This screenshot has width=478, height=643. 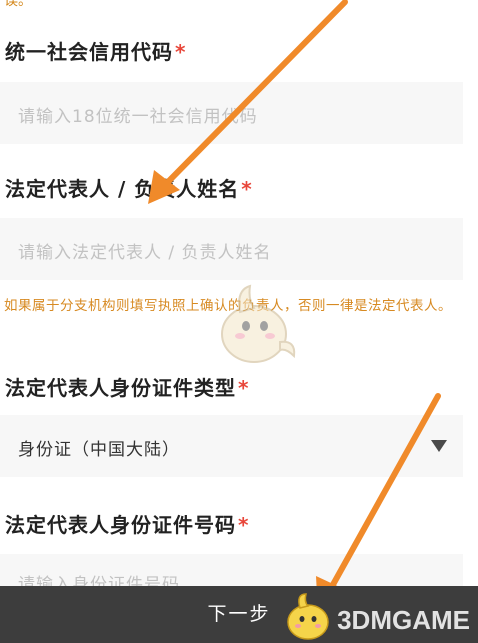 I want to click on id-type-label-text: 法定代表人身份证件类型, so click(x=120, y=388).